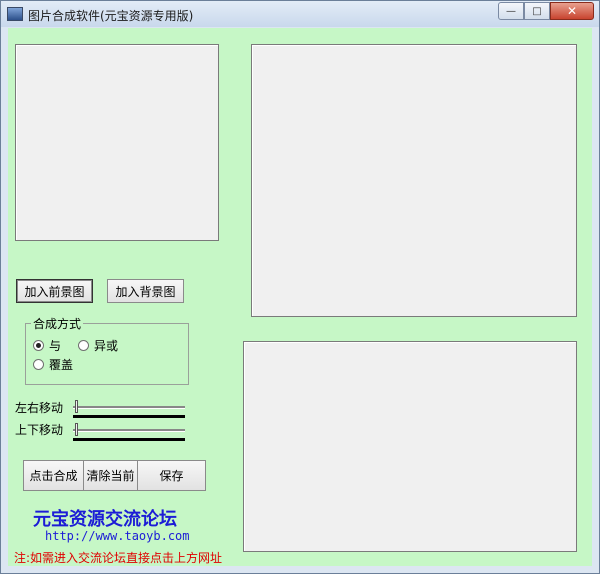  Describe the element at coordinates (171, 475) in the screenshot. I see `save-button: 保存` at that location.